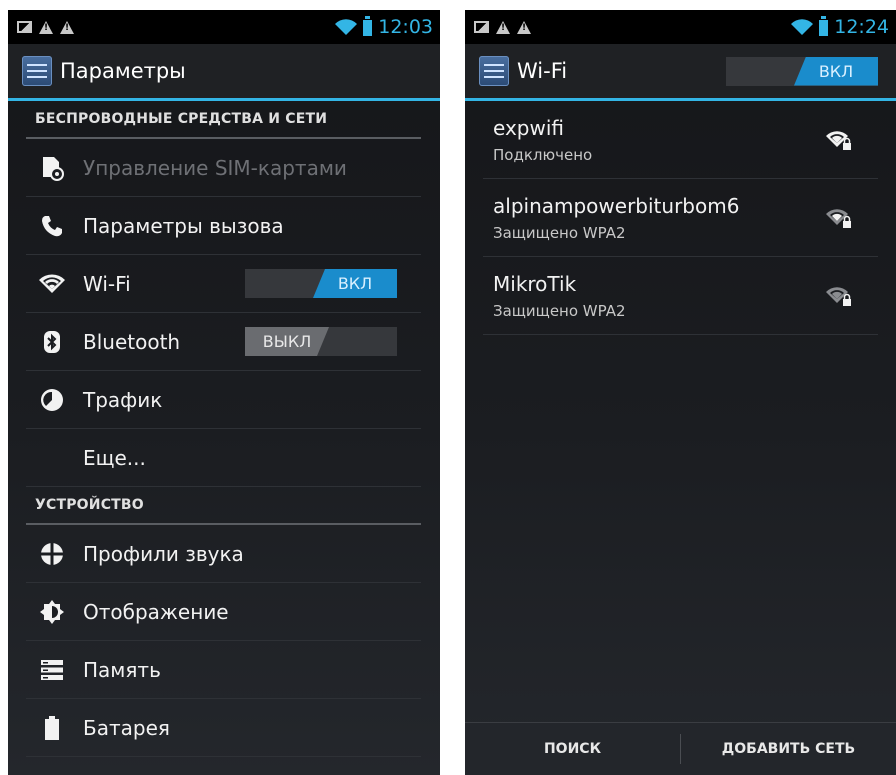 The height and width of the screenshot is (775, 896). What do you see at coordinates (680, 140) in the screenshot?
I see `network-item: expwifi Подключено` at bounding box center [680, 140].